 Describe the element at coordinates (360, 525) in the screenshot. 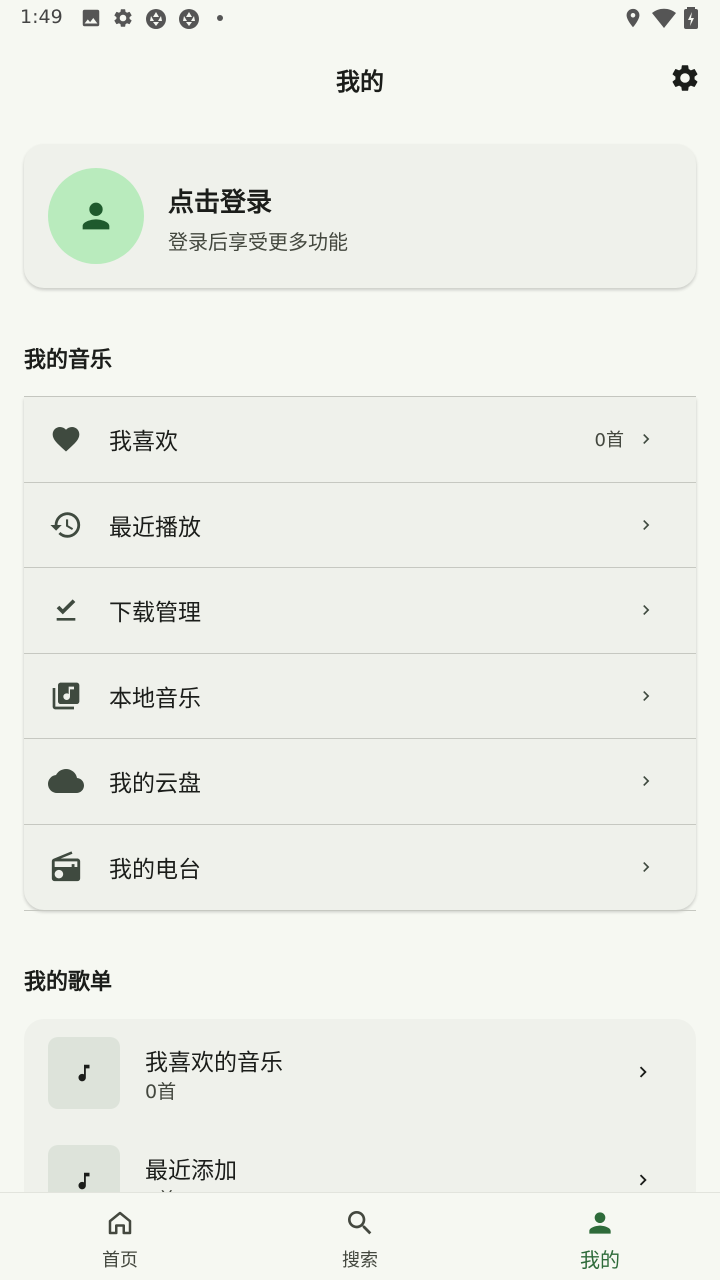

I see `menu-item-recent: 最近播放` at that location.